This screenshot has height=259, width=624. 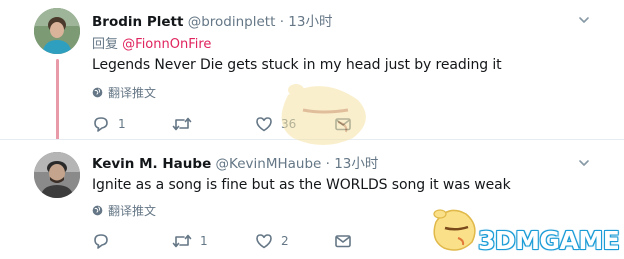 I want to click on like-count: 2, so click(x=285, y=241).